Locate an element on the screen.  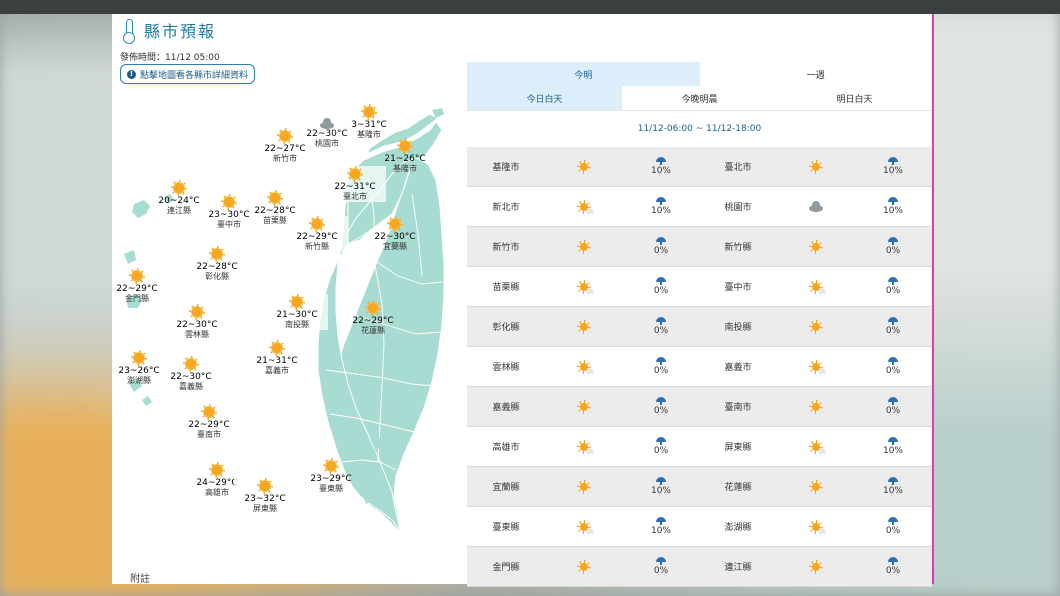
map-location: 22~31°C 臺北市 is located at coordinates (355, 184).